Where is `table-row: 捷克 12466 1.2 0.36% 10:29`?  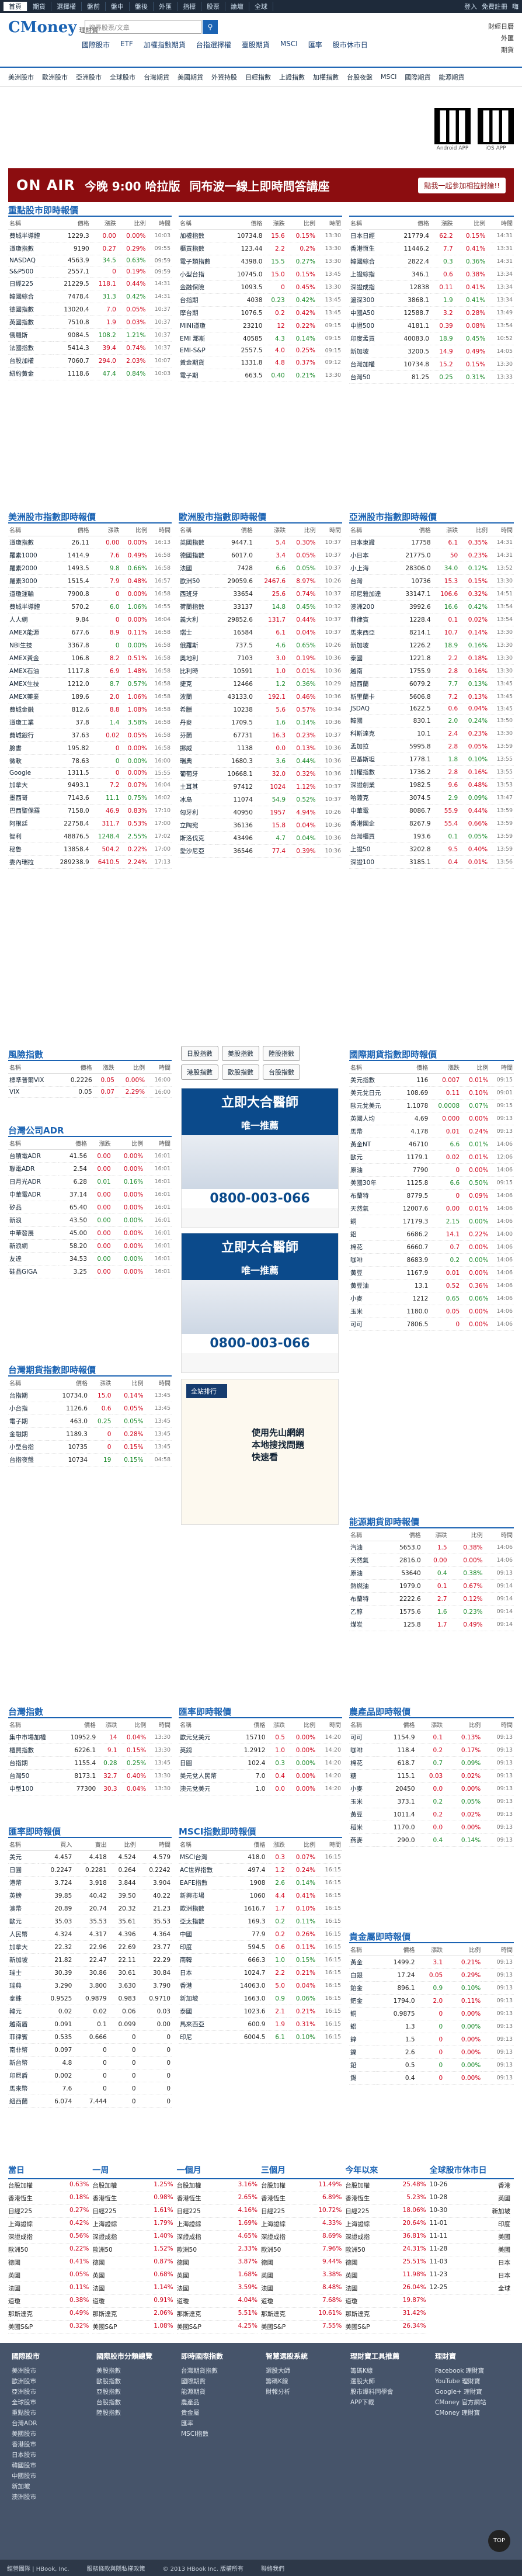 table-row: 捷克 12466 1.2 0.36% 10:29 is located at coordinates (260, 684).